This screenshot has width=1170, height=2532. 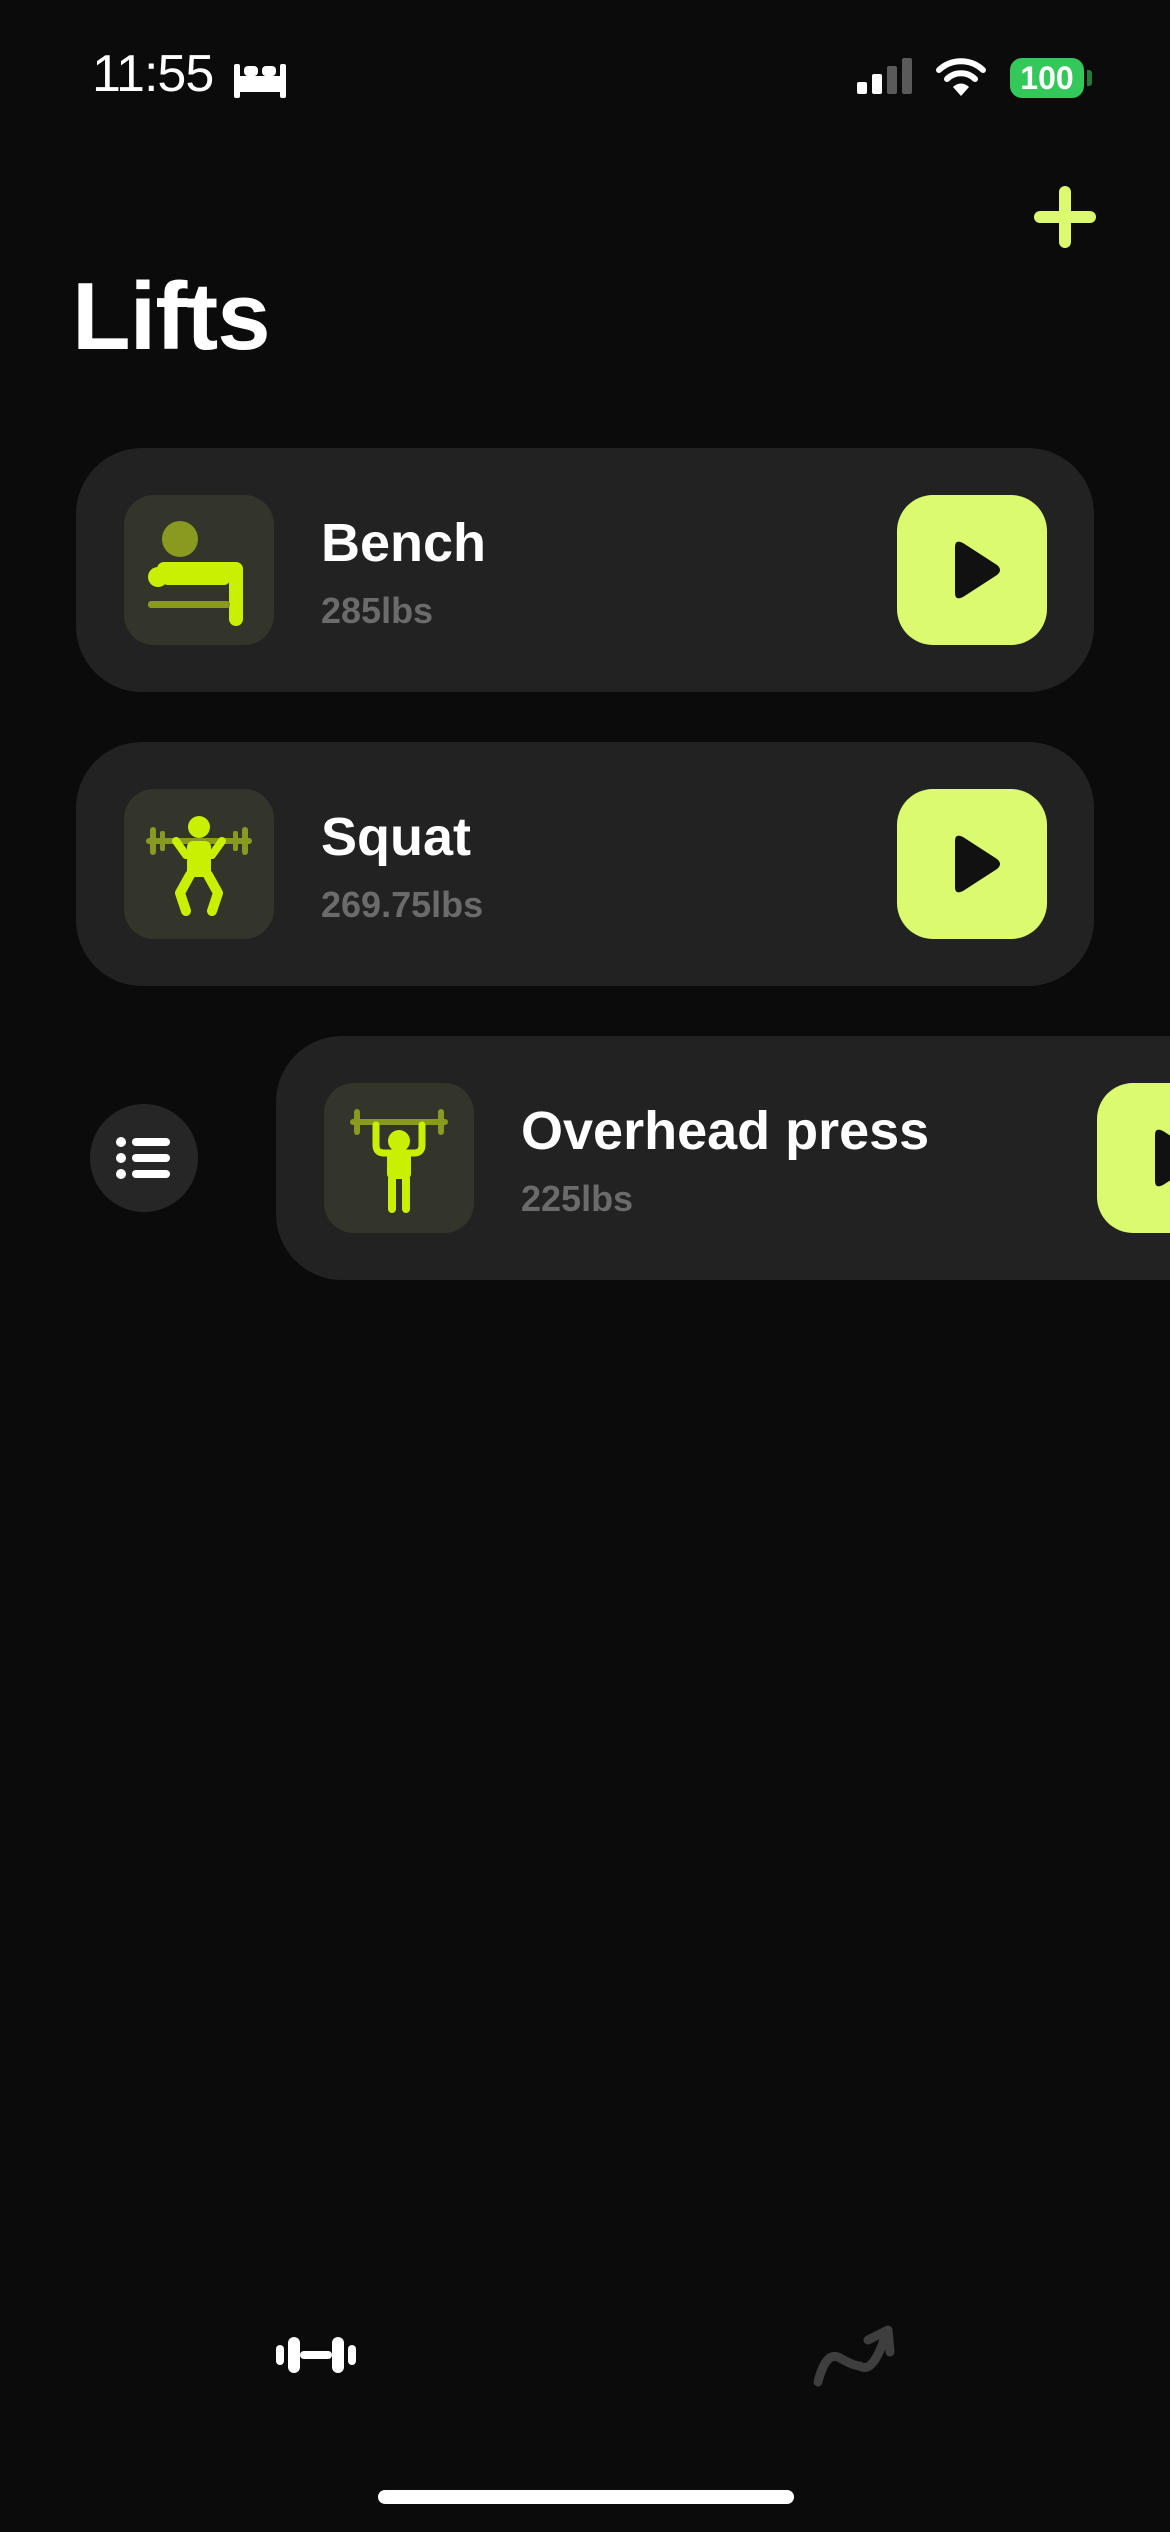 What do you see at coordinates (199, 864) in the screenshot?
I see `squat-icon` at bounding box center [199, 864].